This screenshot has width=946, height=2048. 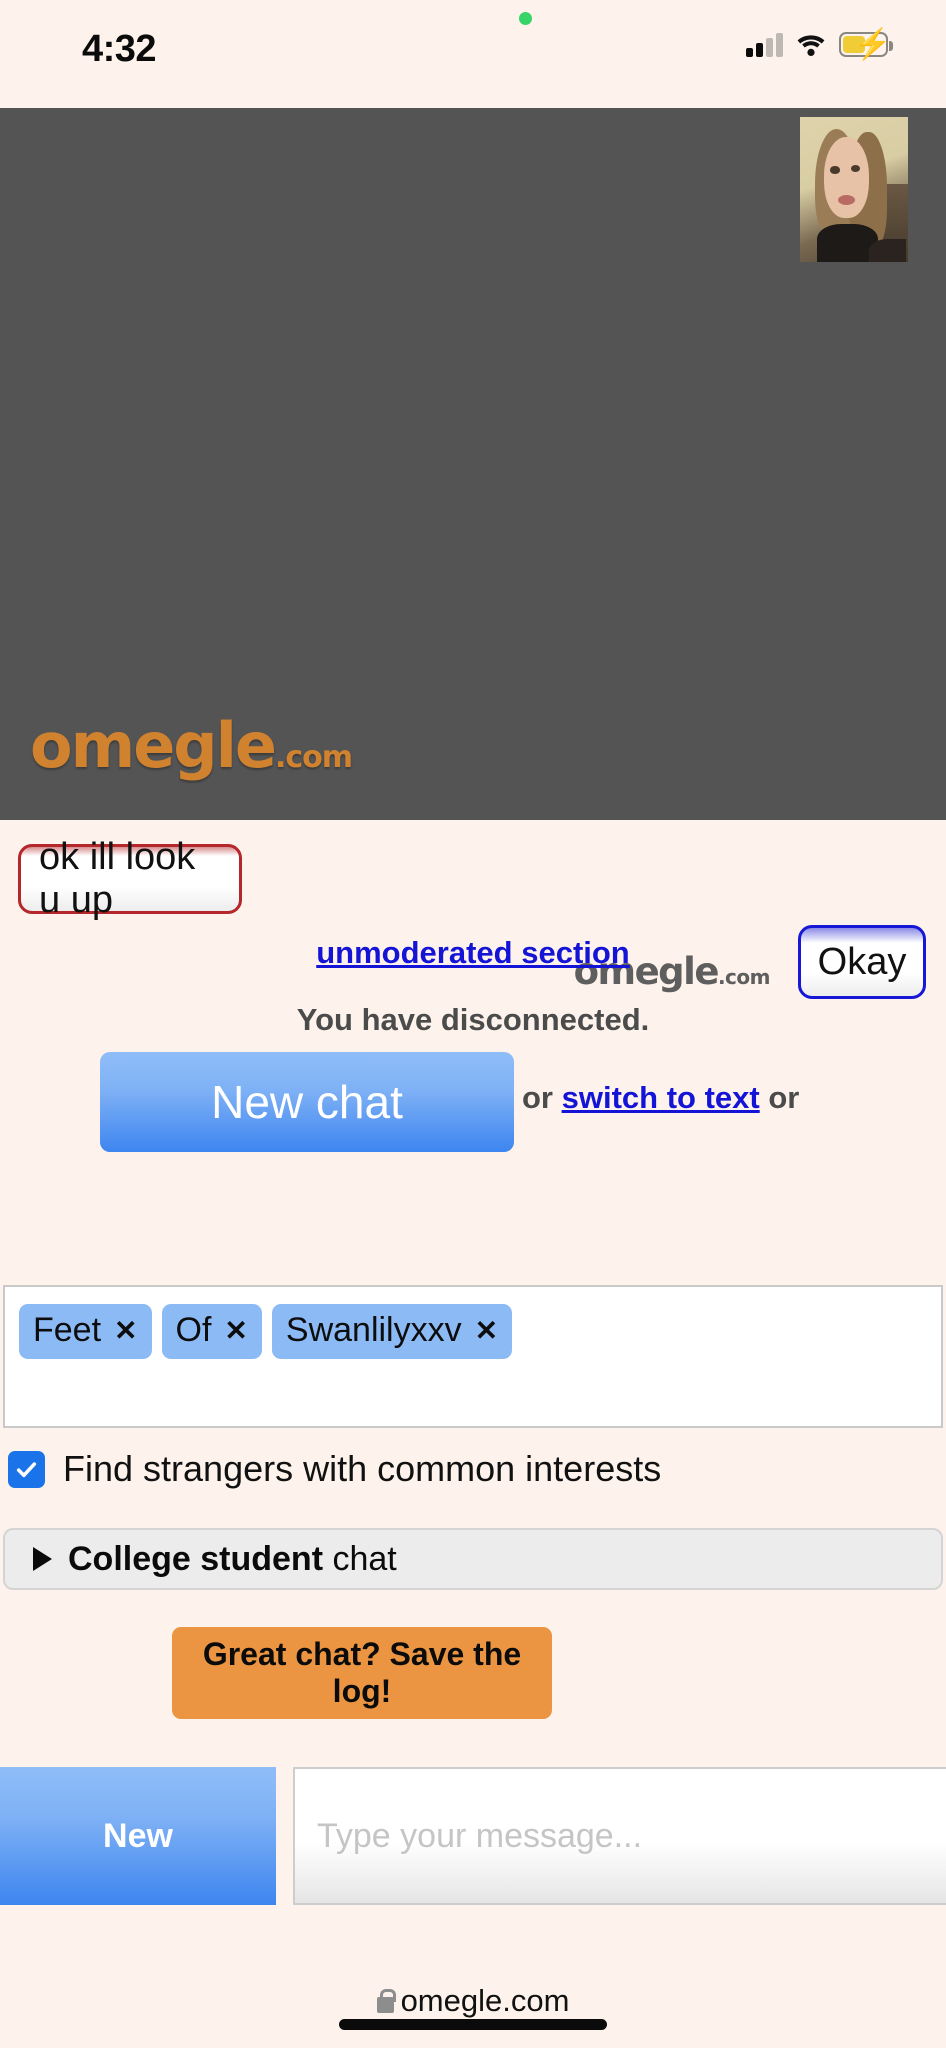 What do you see at coordinates (473, 1019) in the screenshot?
I see `disconnect-status-text: You have disconnected.` at bounding box center [473, 1019].